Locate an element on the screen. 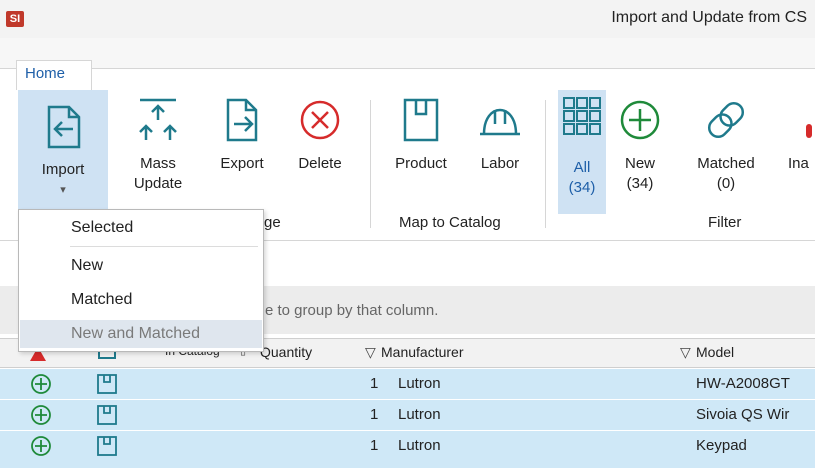  filter-all-label: All is located at coordinates (582, 167).